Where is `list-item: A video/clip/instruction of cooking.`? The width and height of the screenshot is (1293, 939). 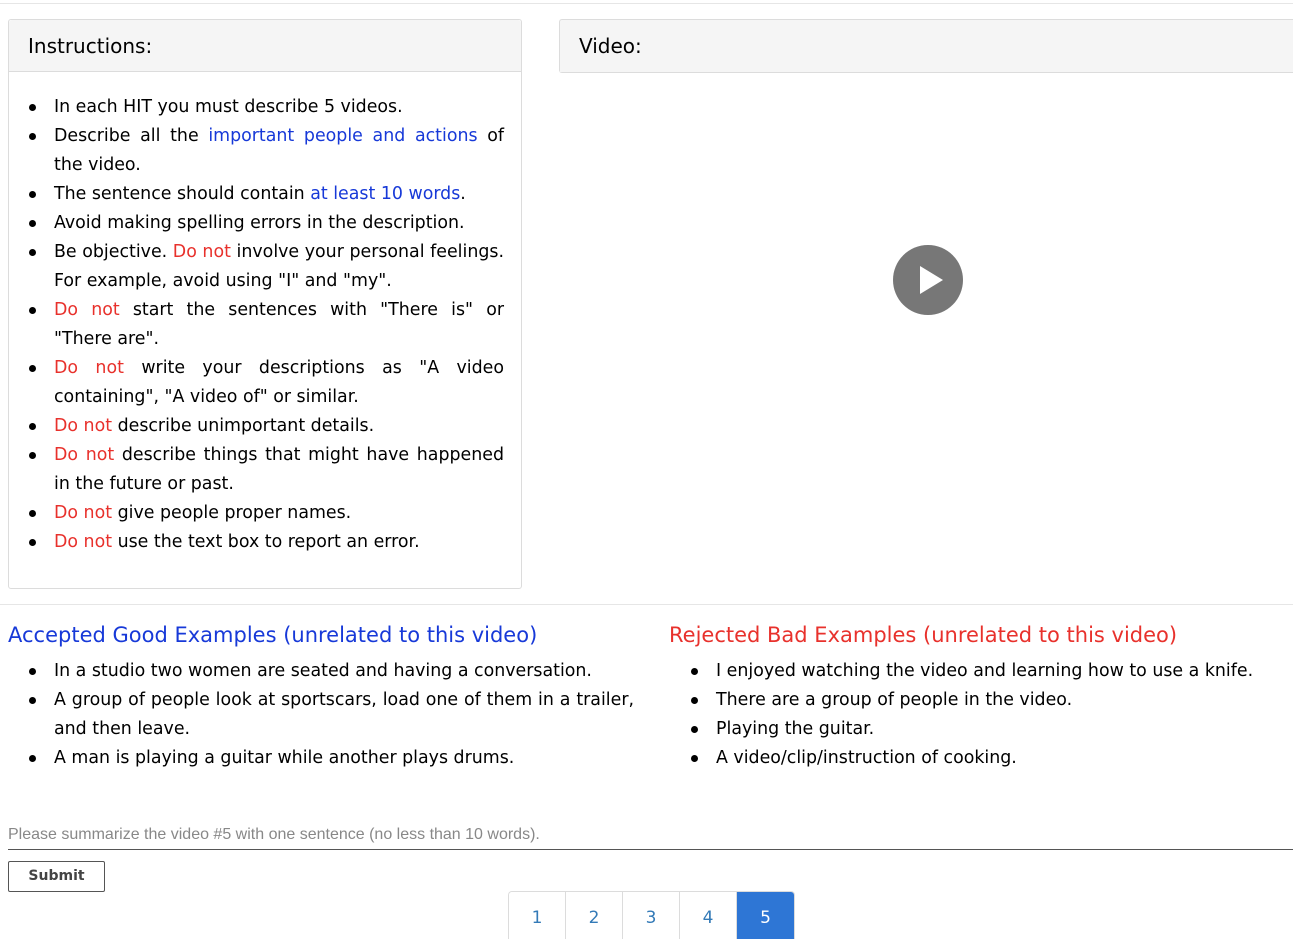
list-item: A video/clip/instruction of cooking. is located at coordinates (988, 758).